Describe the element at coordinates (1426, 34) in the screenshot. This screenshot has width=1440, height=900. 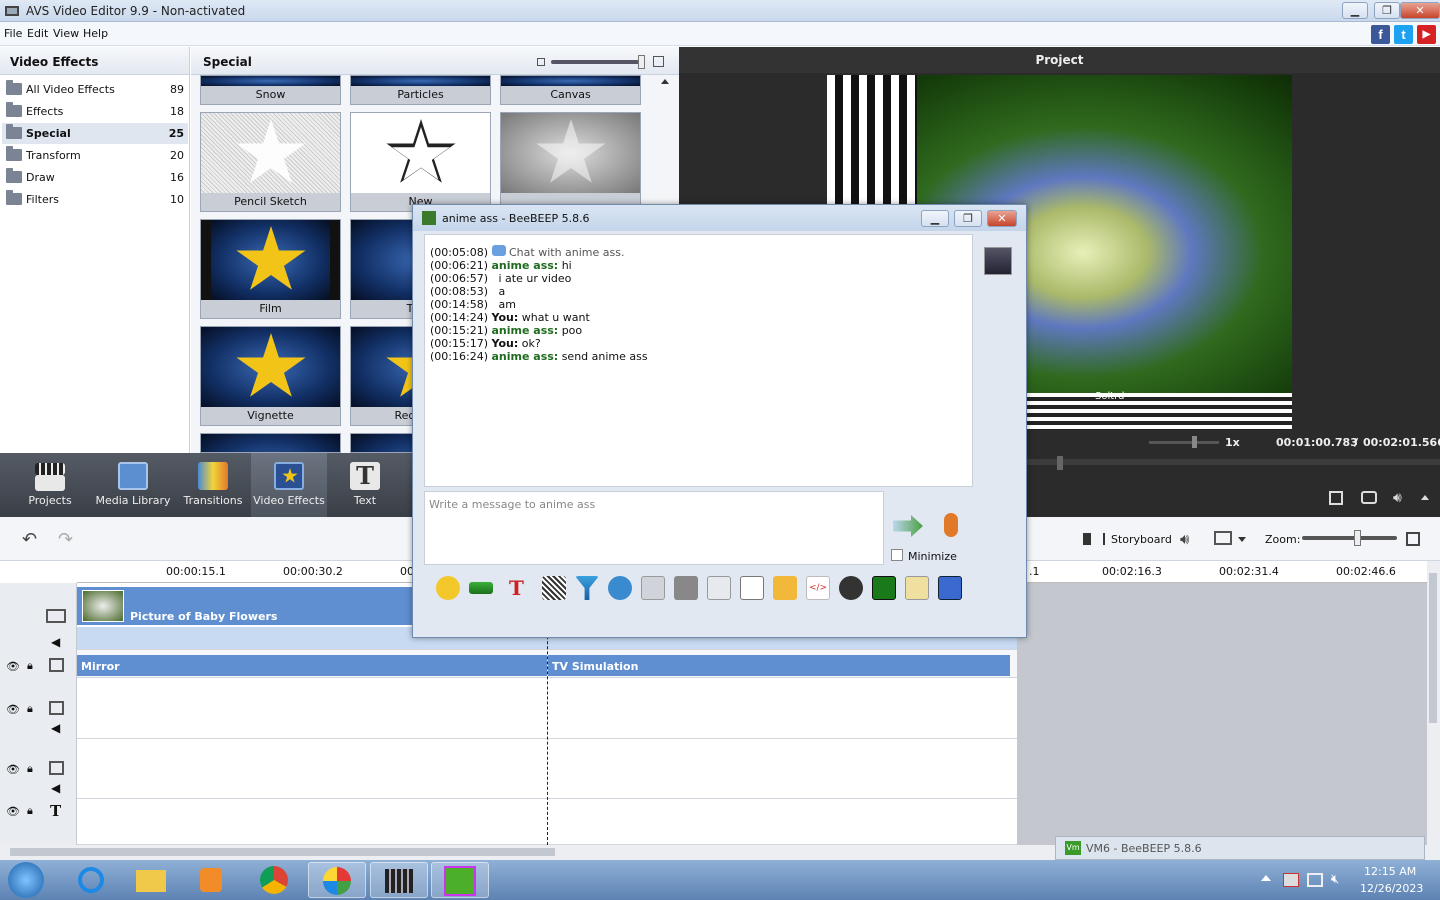
I see `youtube-icon: ▶` at that location.